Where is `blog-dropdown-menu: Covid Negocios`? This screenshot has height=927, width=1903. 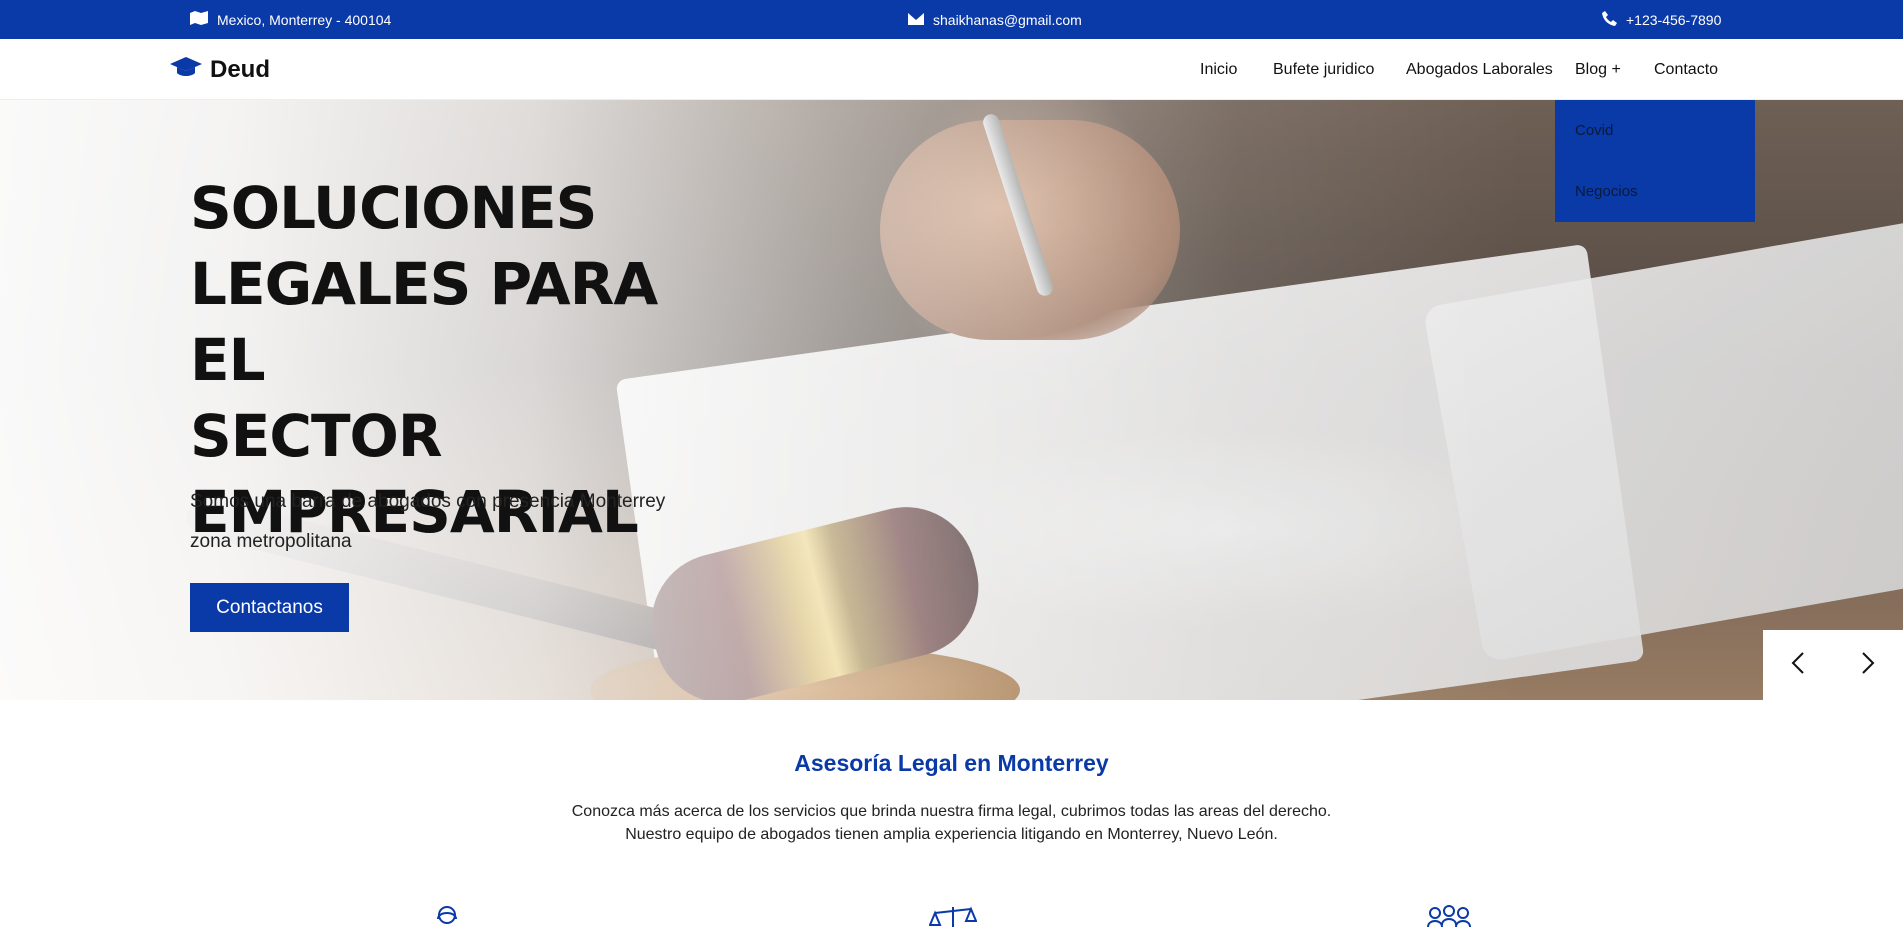
blog-dropdown-menu: Covid Negocios is located at coordinates (1655, 161).